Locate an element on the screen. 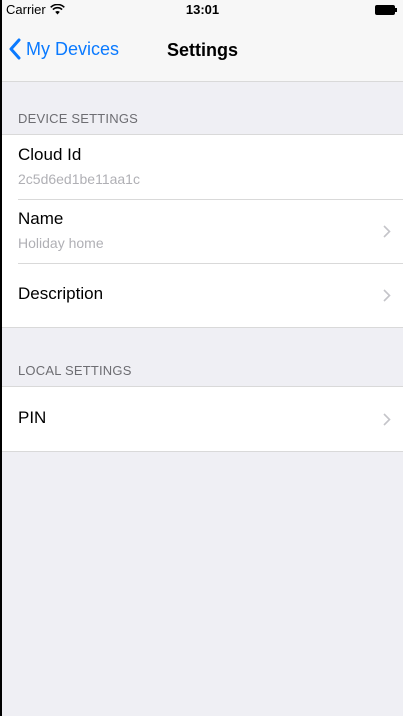  cell-name-value: Holiday home is located at coordinates (61, 243).